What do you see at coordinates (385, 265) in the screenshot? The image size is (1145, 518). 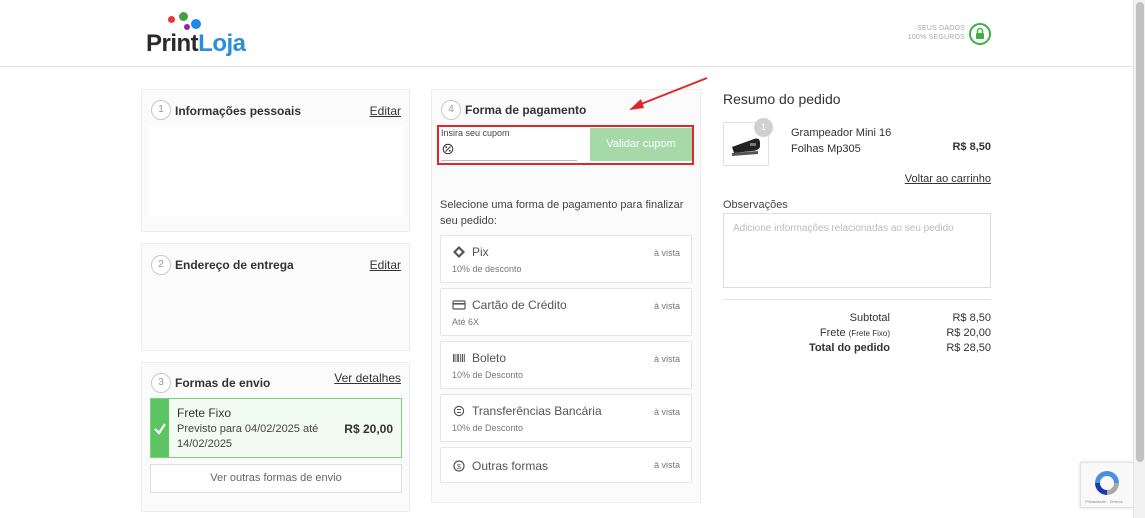 I see `edit-address-link: Editar` at bounding box center [385, 265].